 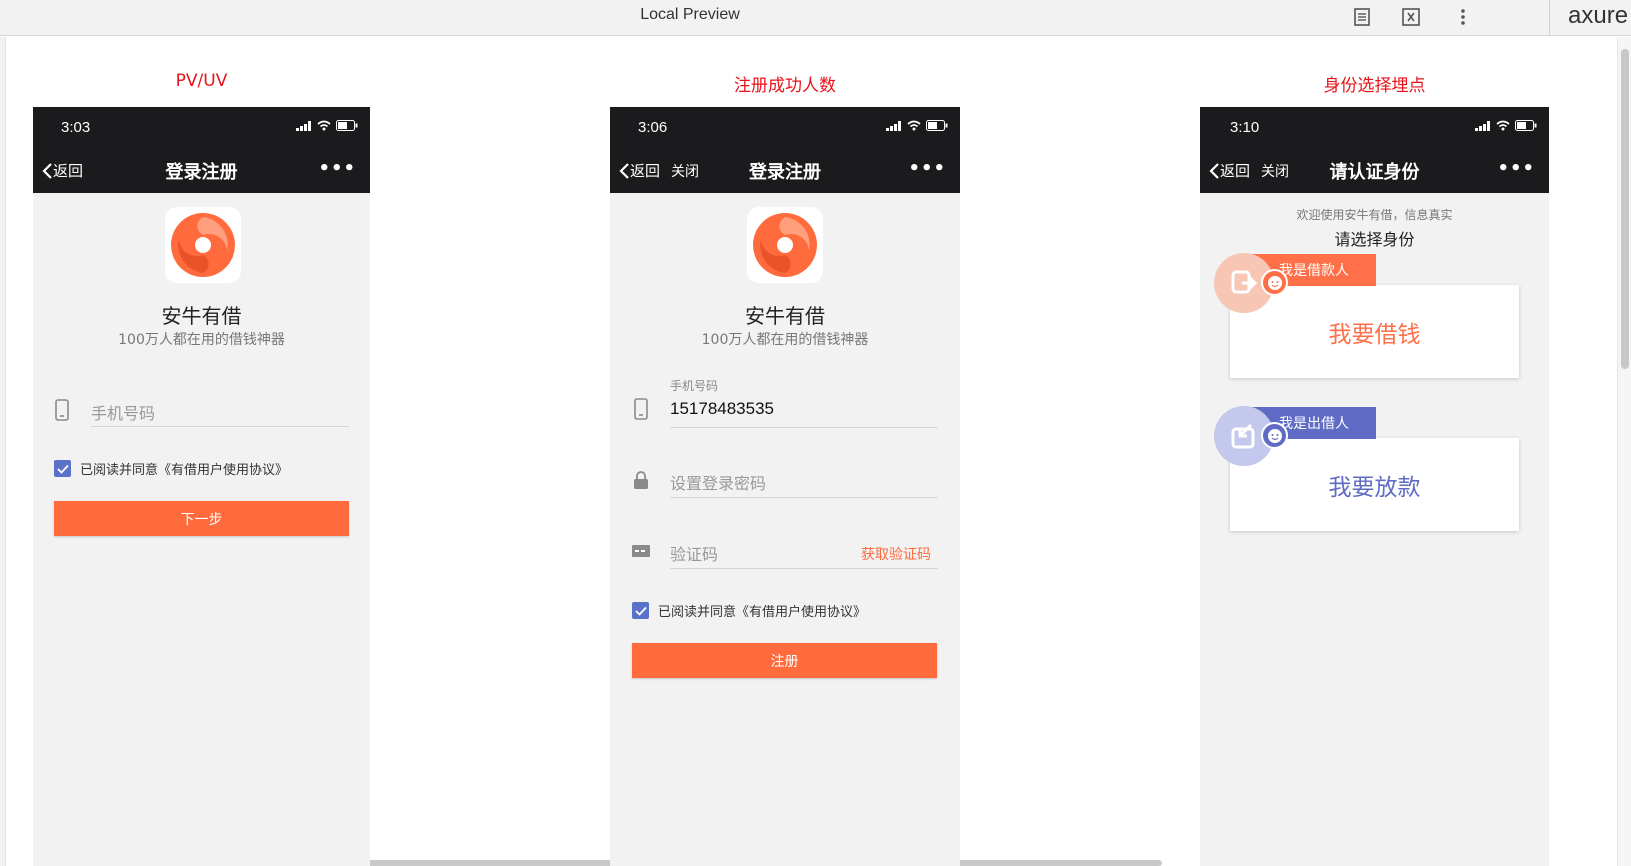 I want to click on status-time: 3:06, so click(x=653, y=127).